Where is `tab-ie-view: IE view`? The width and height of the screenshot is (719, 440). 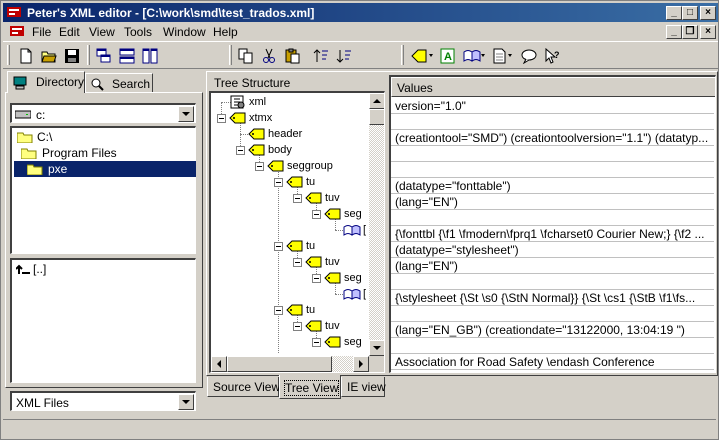
tab-ie-view: IE view is located at coordinates (363, 387).